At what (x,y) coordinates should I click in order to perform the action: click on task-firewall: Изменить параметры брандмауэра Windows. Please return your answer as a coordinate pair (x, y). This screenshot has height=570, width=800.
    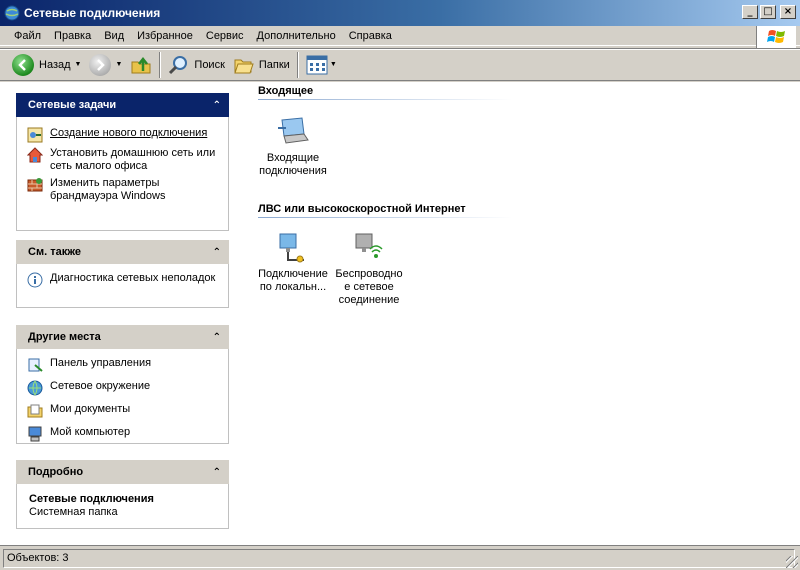
    Looking at the image, I should click on (123, 190).